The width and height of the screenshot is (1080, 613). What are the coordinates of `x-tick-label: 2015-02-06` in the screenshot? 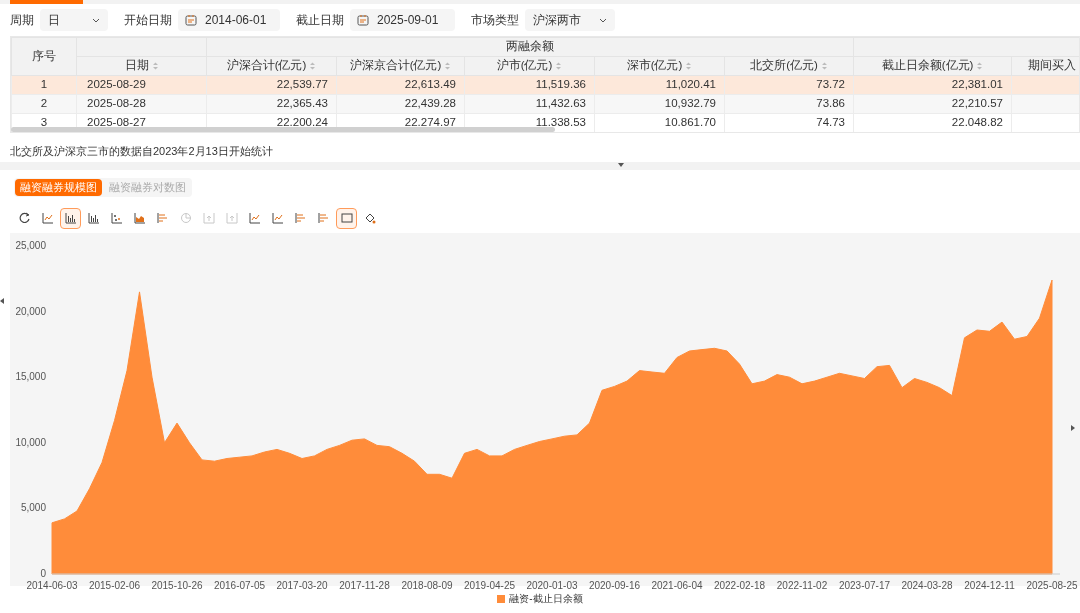 It's located at (114, 584).